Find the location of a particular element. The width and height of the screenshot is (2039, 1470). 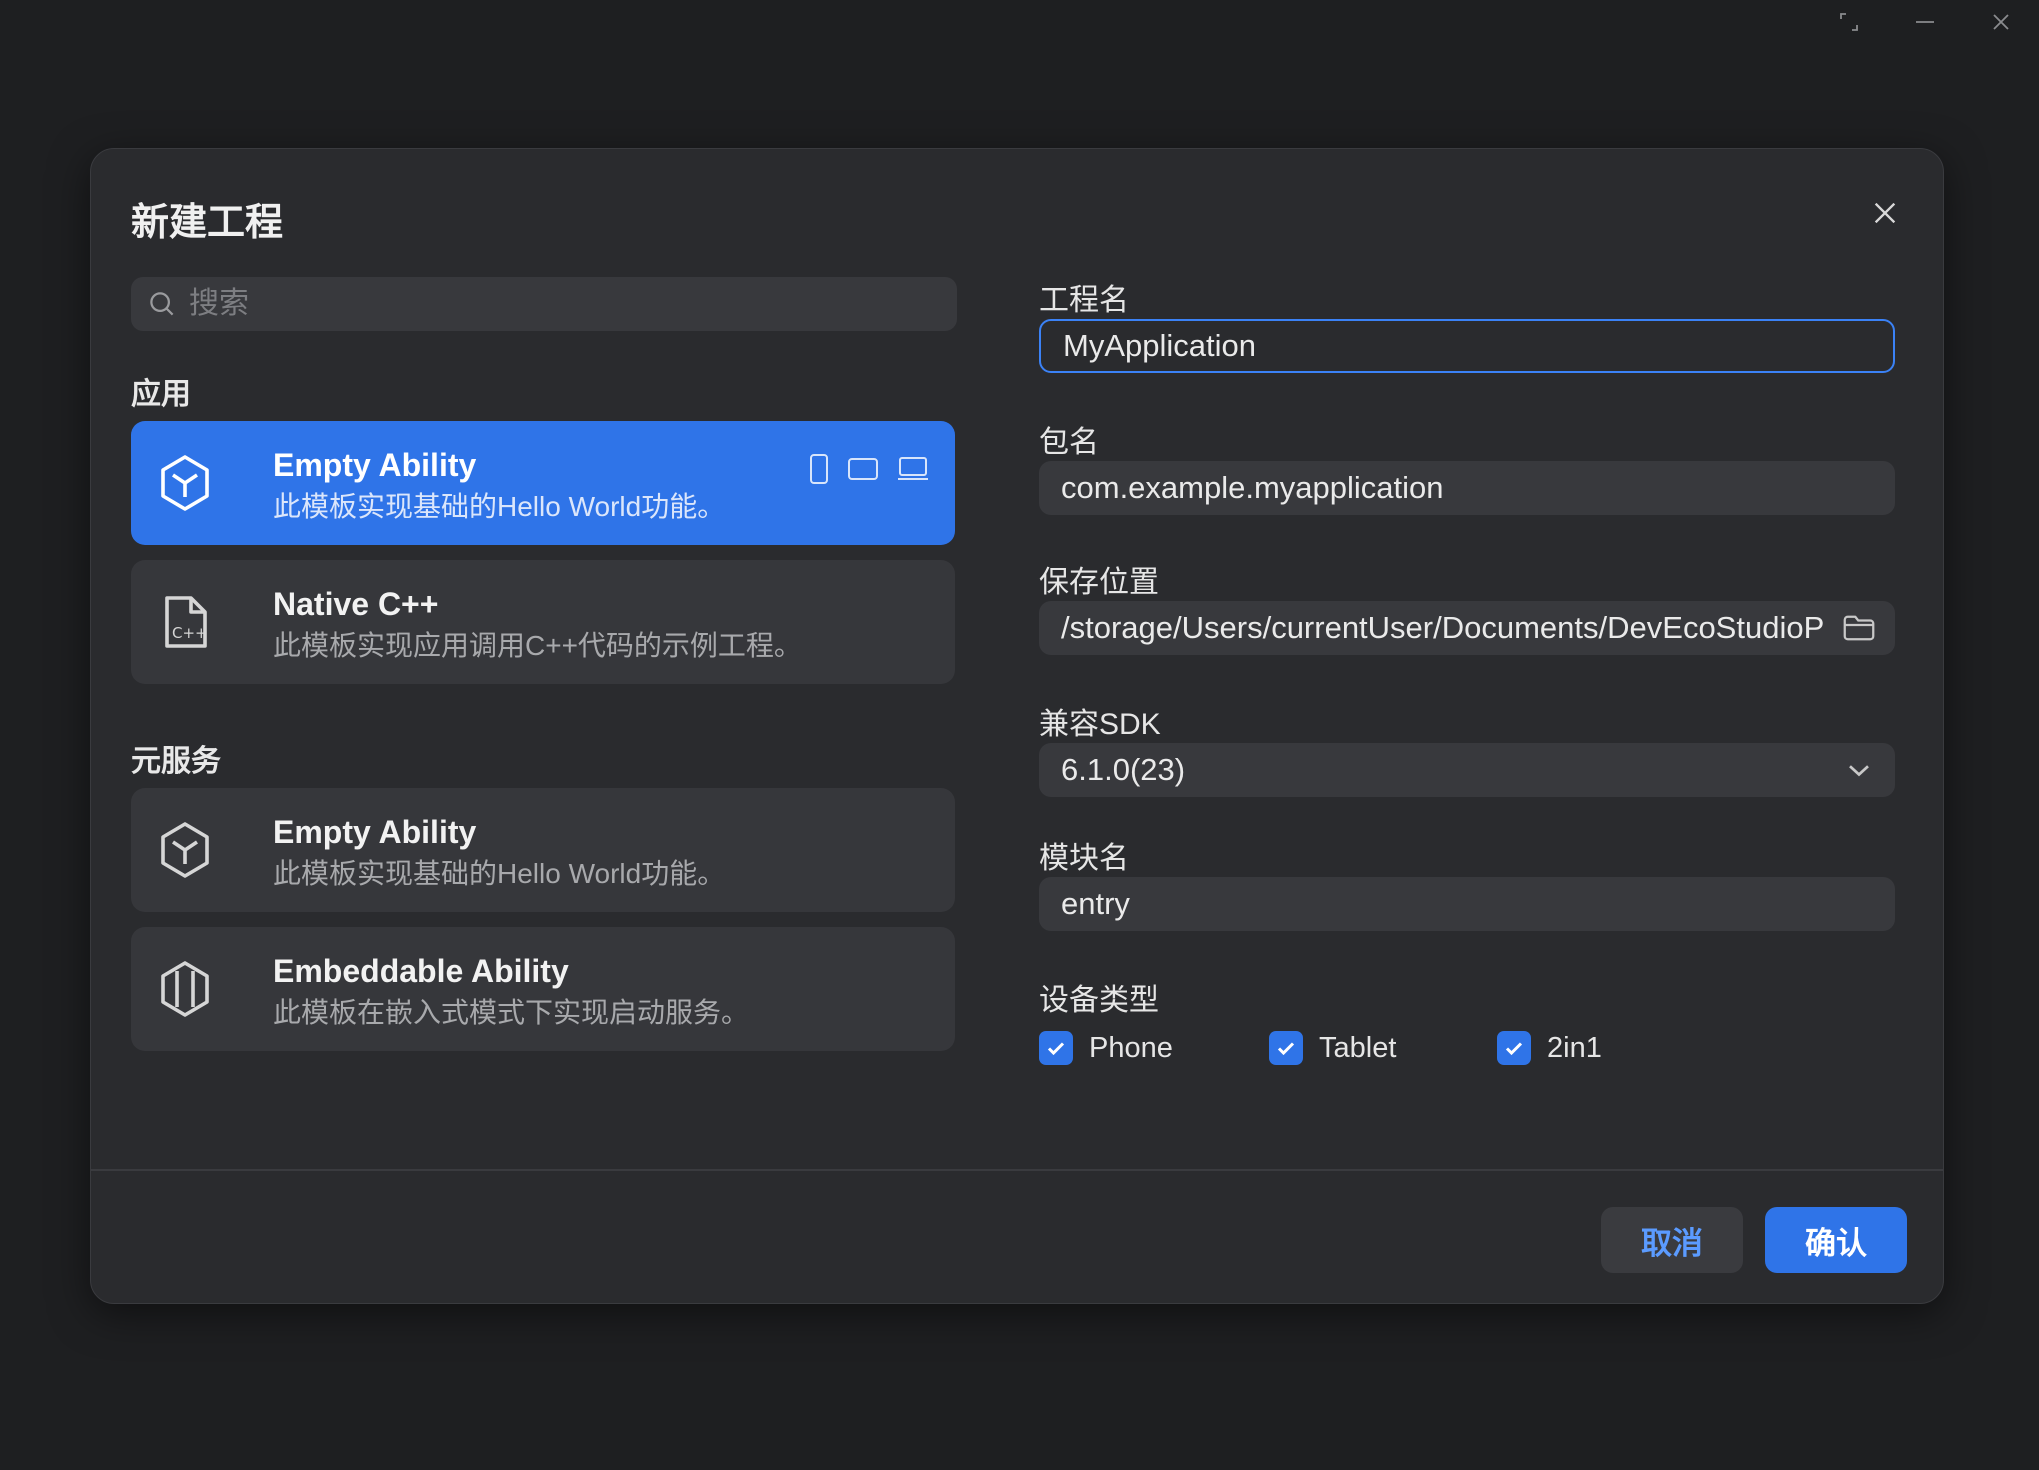

phone-icon is located at coordinates (819, 469).